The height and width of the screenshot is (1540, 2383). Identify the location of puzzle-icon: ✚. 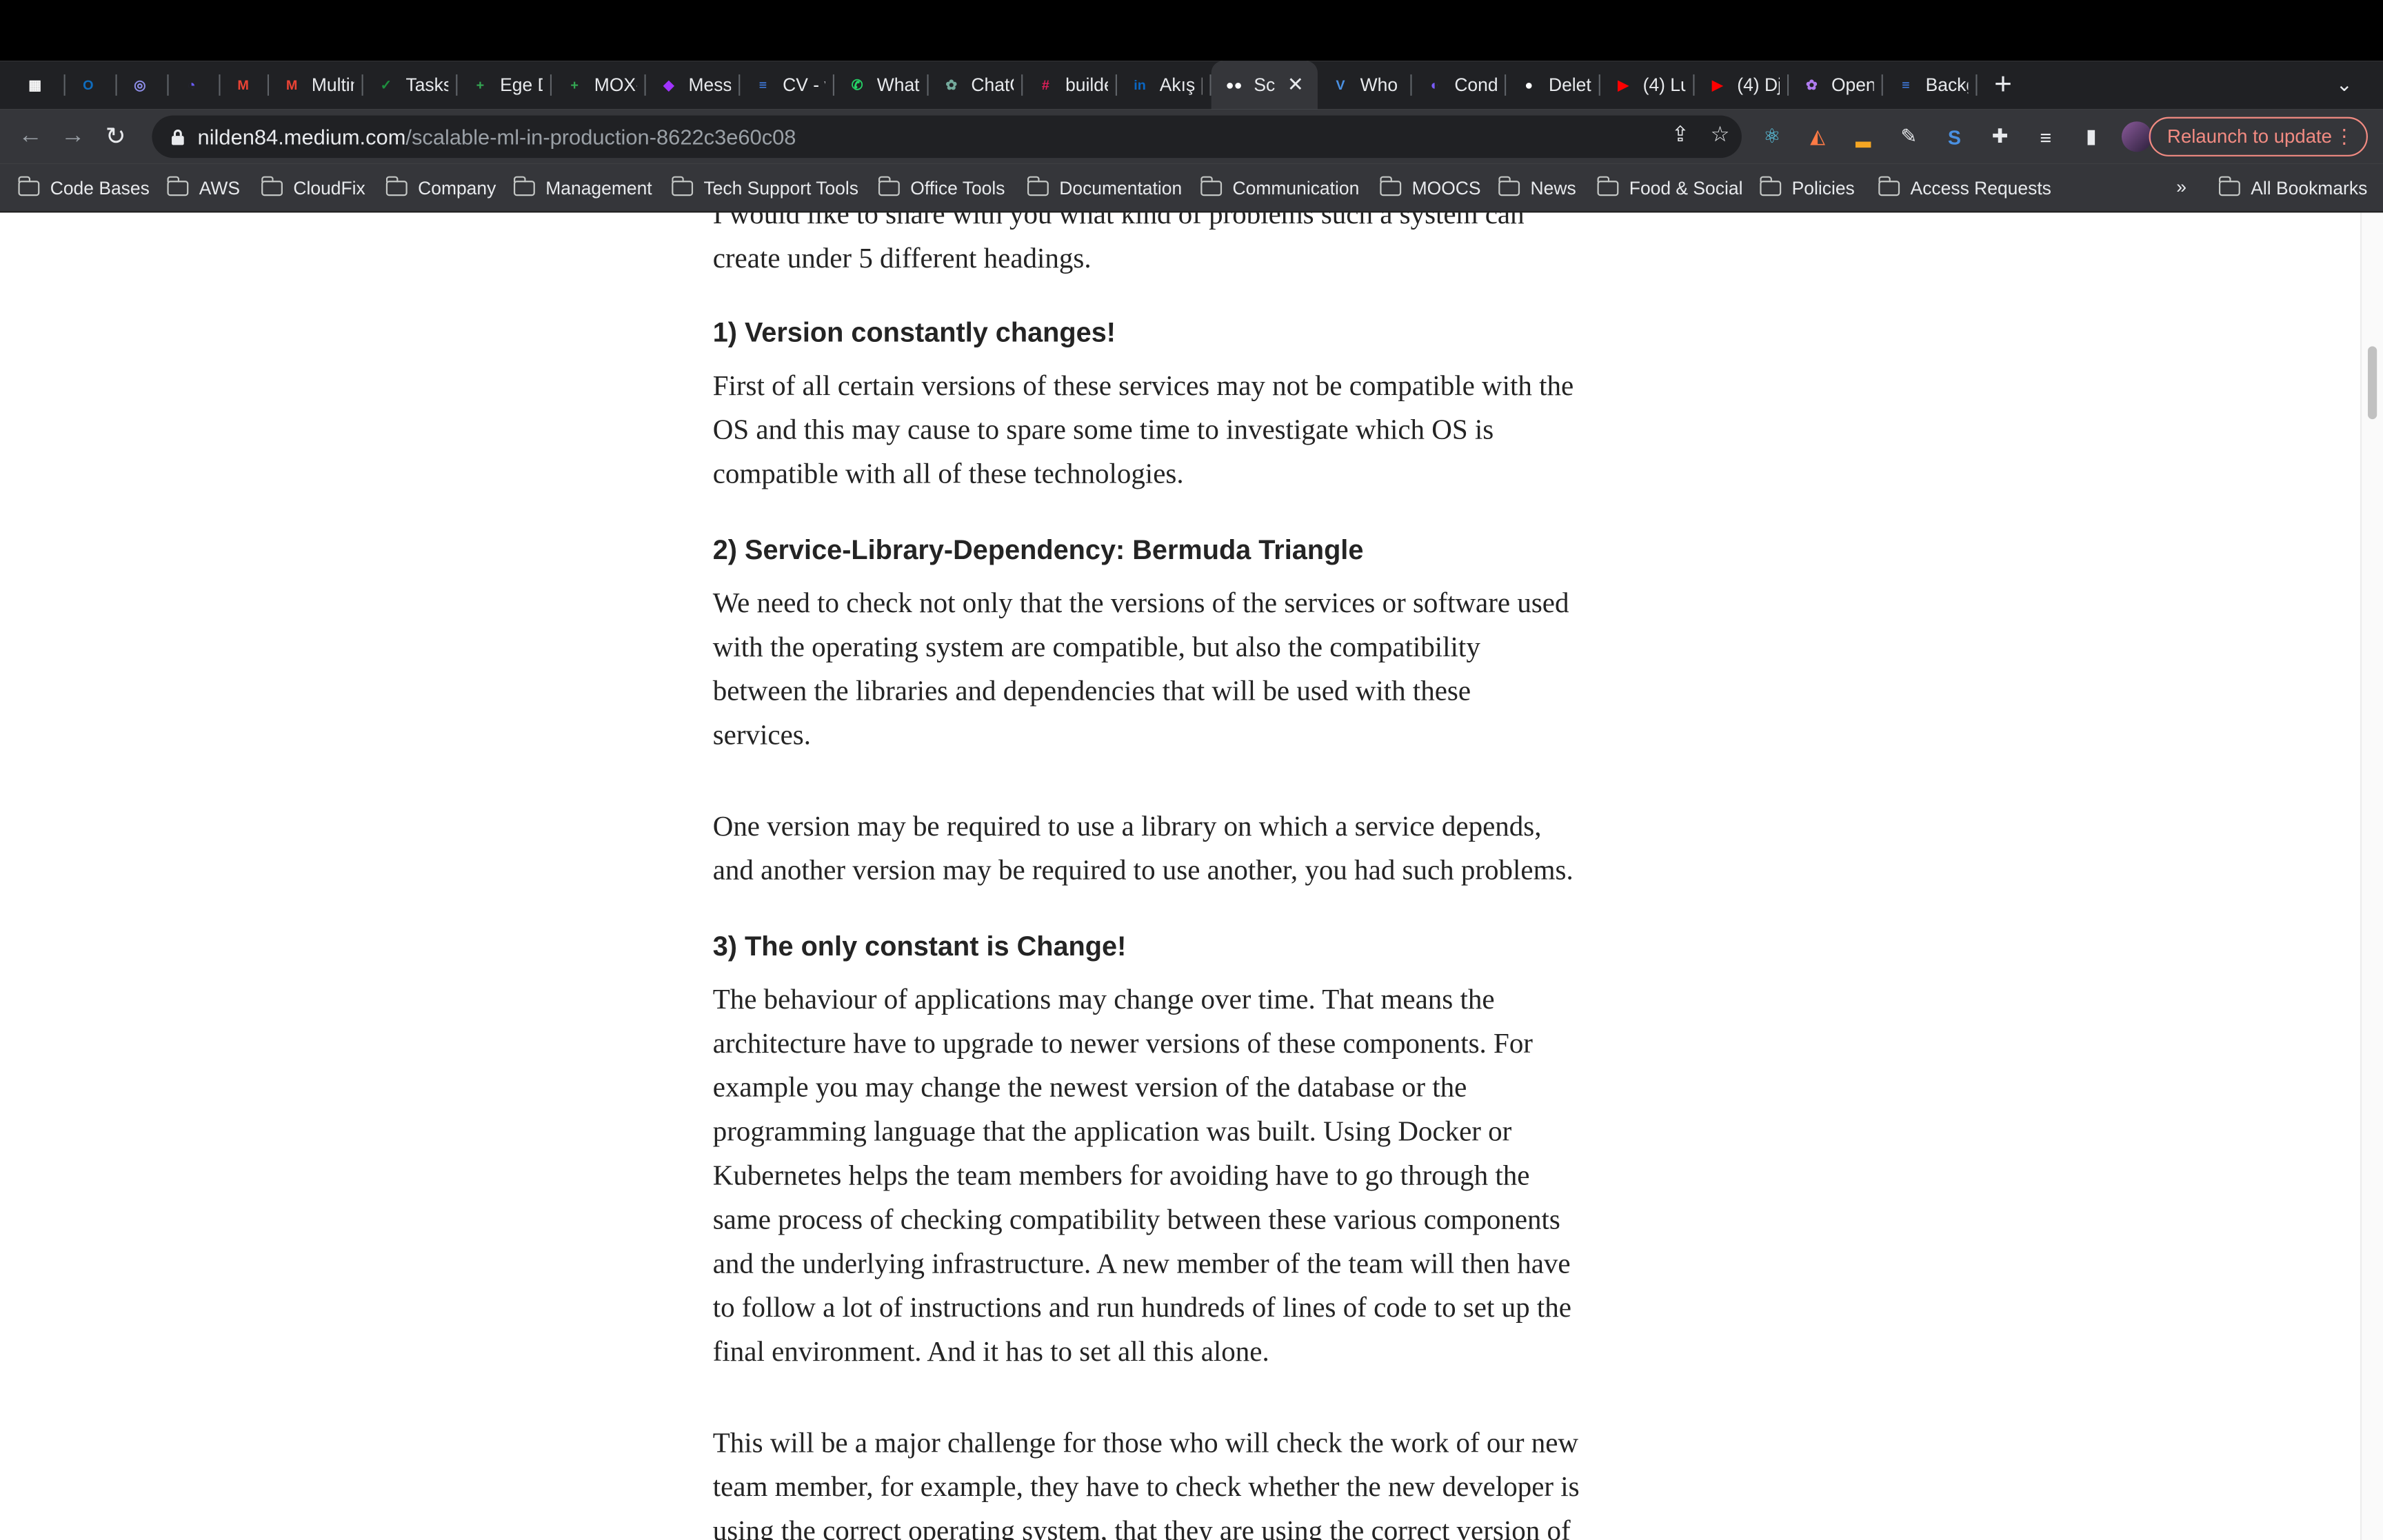
(2000, 137).